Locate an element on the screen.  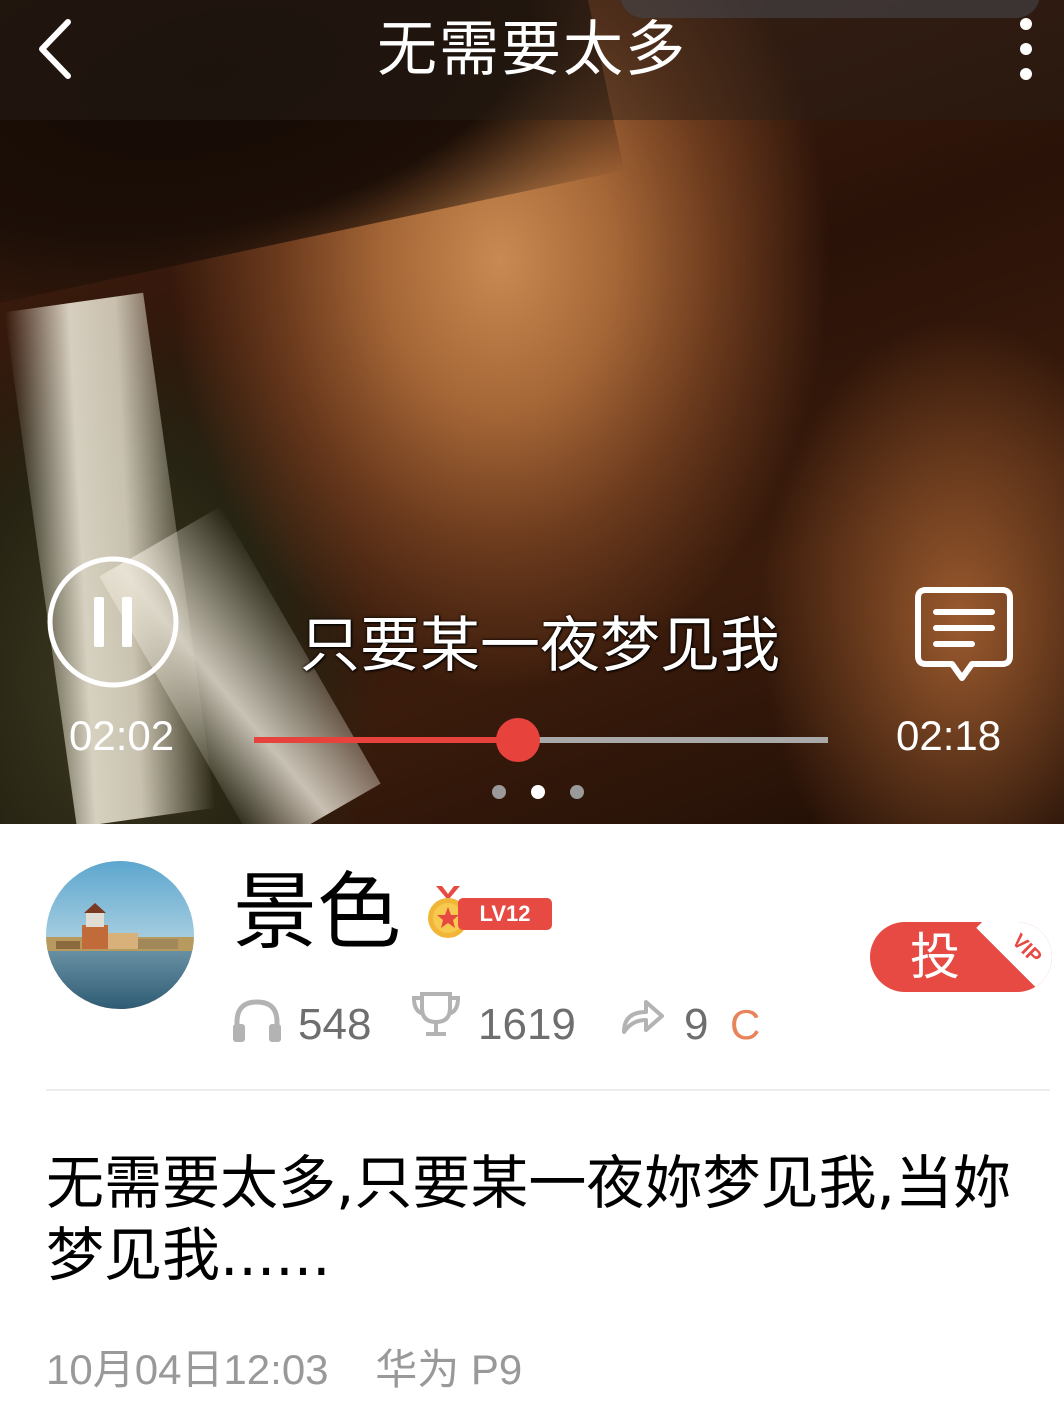
vote-button: 投 VIP is located at coordinates (961, 957).